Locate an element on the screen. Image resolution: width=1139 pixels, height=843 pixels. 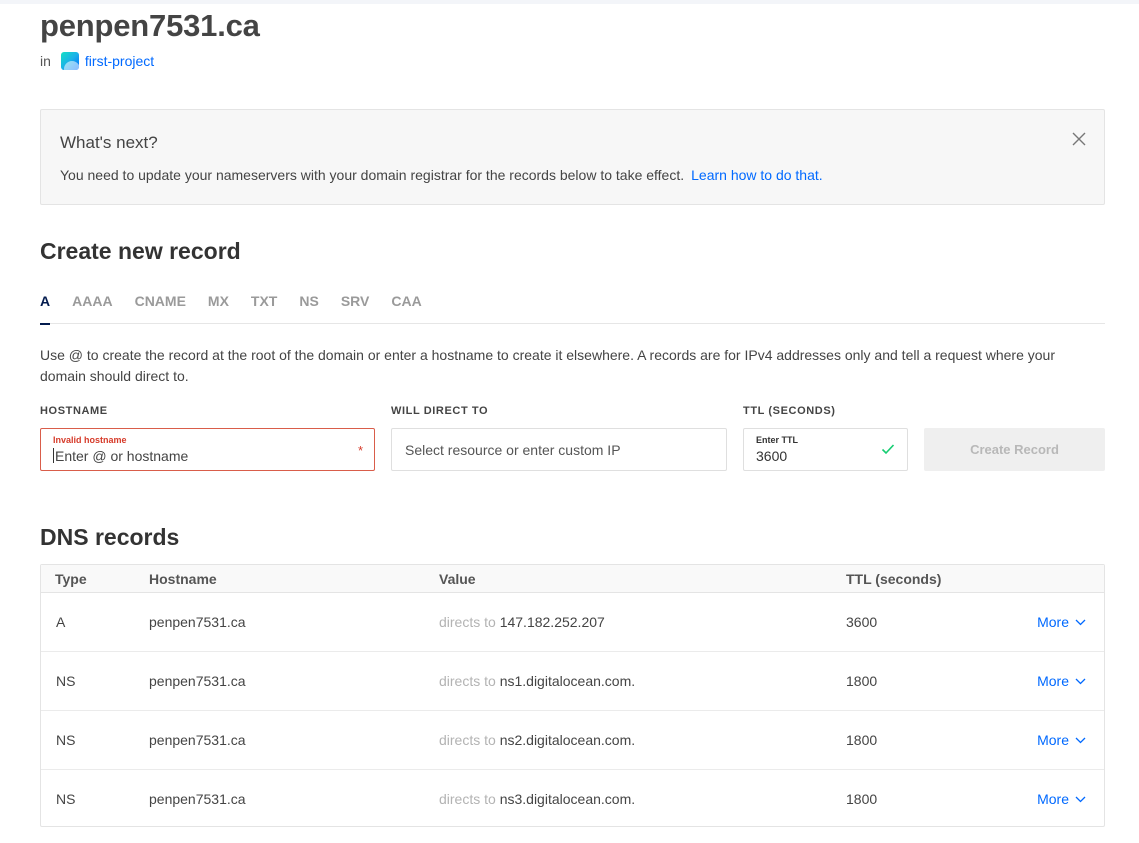
hostname-input: Invalid hostname Enter @ or hostname * is located at coordinates (207, 449).